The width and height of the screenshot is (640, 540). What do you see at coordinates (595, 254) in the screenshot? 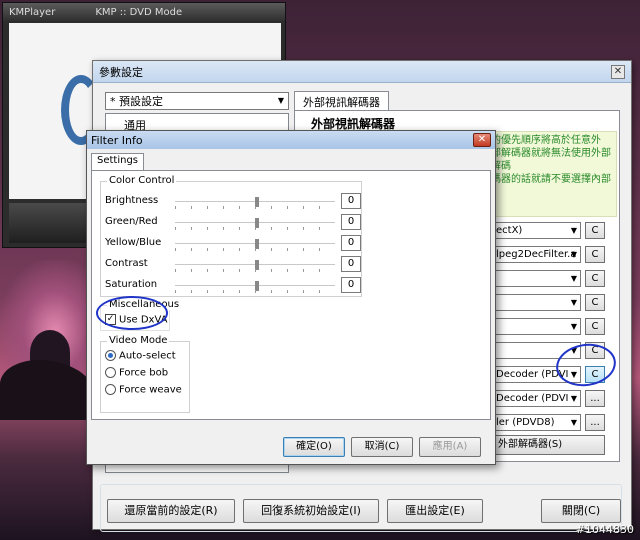
I see `decoder-config-button-2: C` at bounding box center [595, 254].